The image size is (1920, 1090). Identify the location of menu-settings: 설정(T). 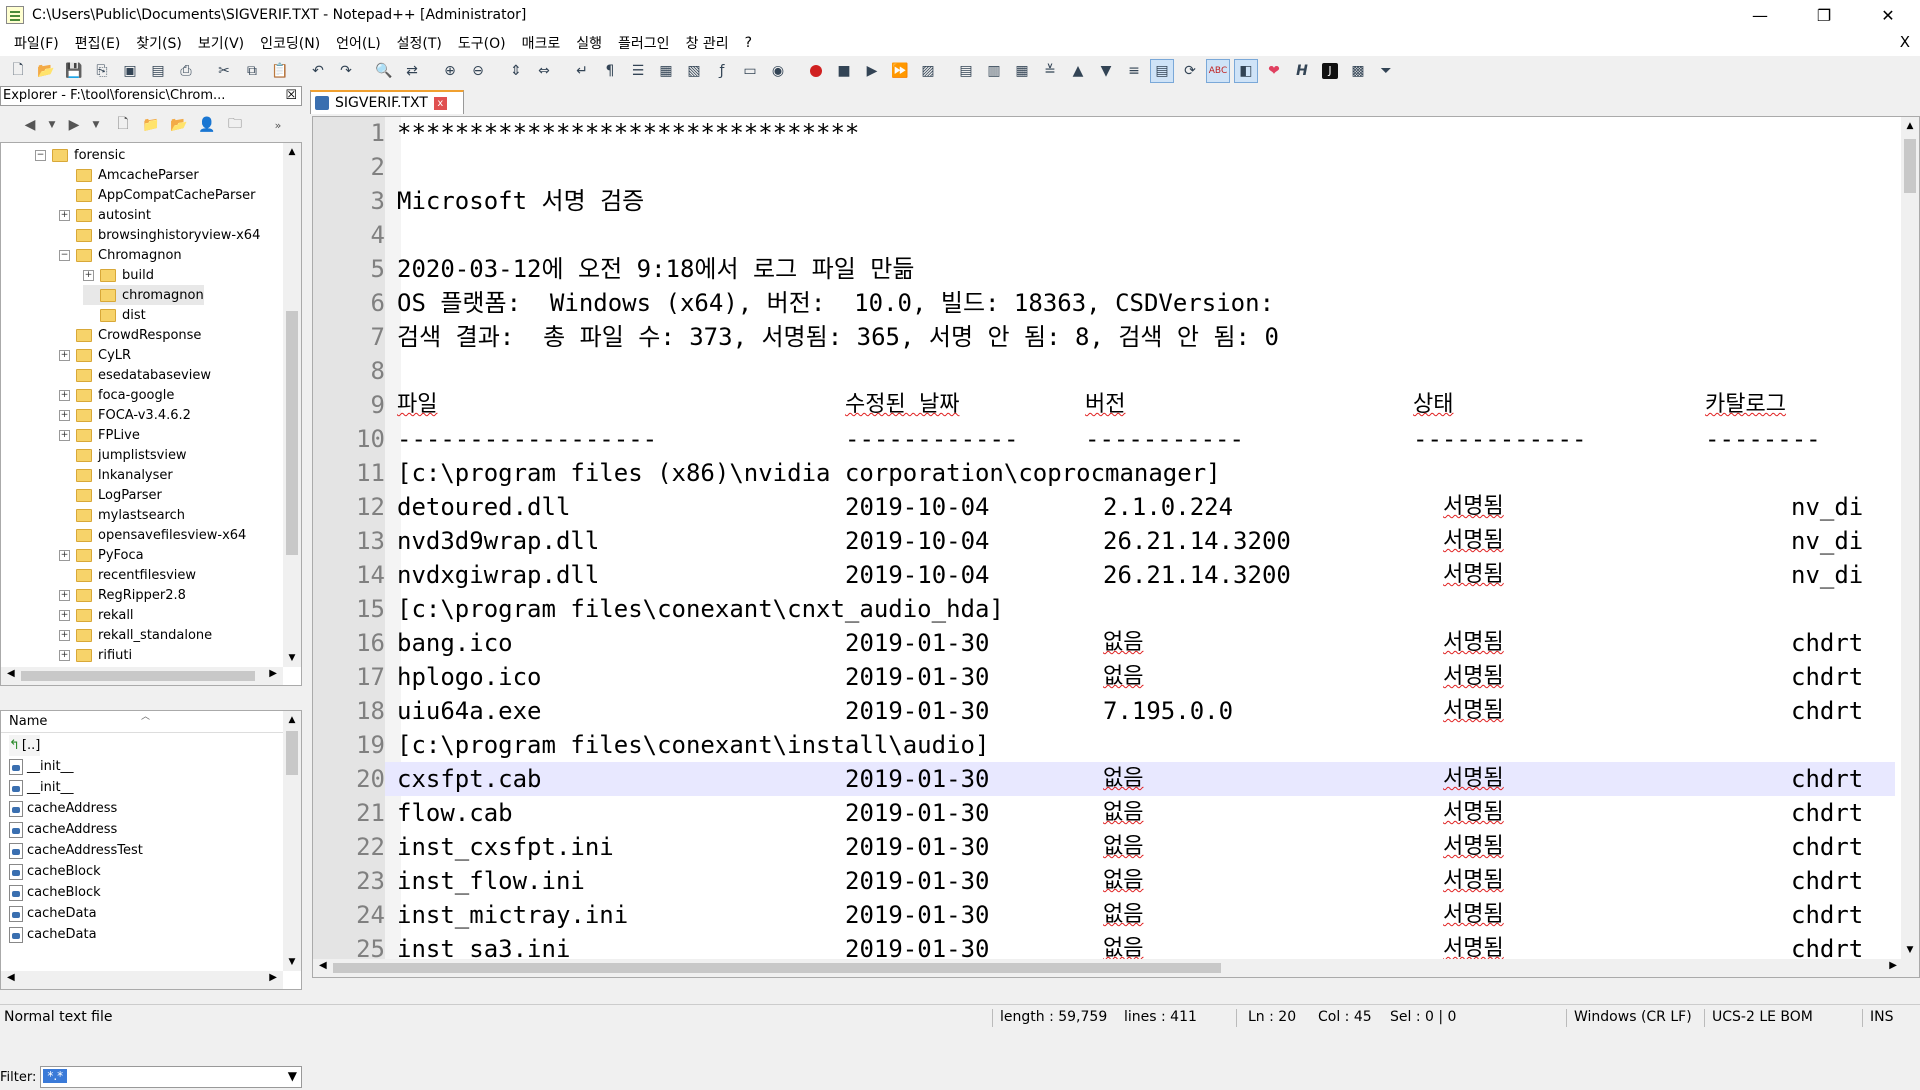
(419, 43).